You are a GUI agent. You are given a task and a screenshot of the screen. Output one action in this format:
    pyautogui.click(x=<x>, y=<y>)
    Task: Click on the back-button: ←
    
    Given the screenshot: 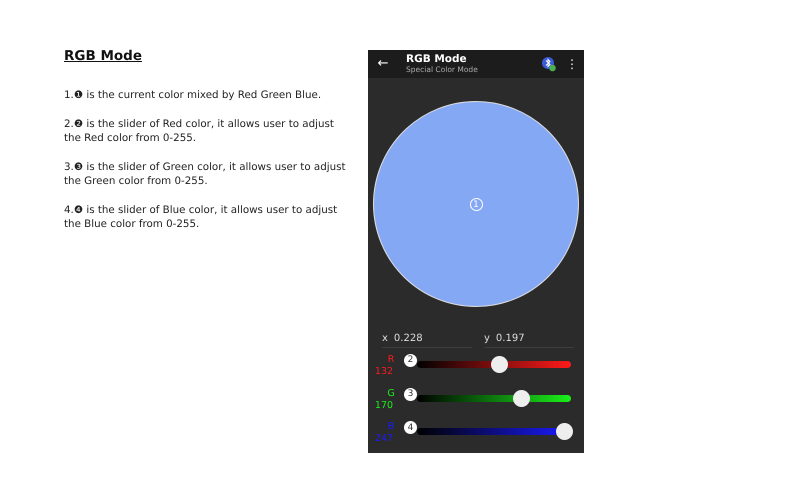 What is the action you would take?
    pyautogui.click(x=383, y=64)
    